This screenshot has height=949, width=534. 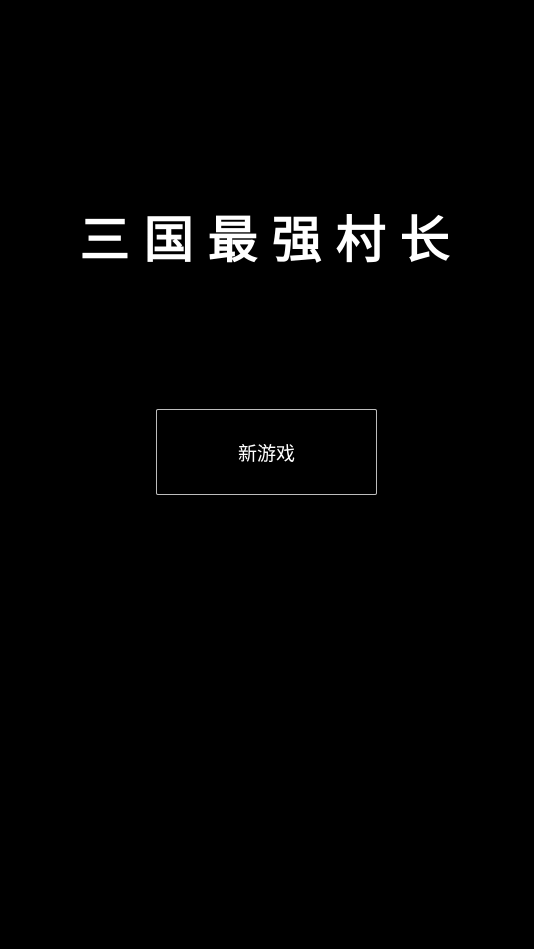 I want to click on new-game-label: 新游戏, so click(x=266, y=453).